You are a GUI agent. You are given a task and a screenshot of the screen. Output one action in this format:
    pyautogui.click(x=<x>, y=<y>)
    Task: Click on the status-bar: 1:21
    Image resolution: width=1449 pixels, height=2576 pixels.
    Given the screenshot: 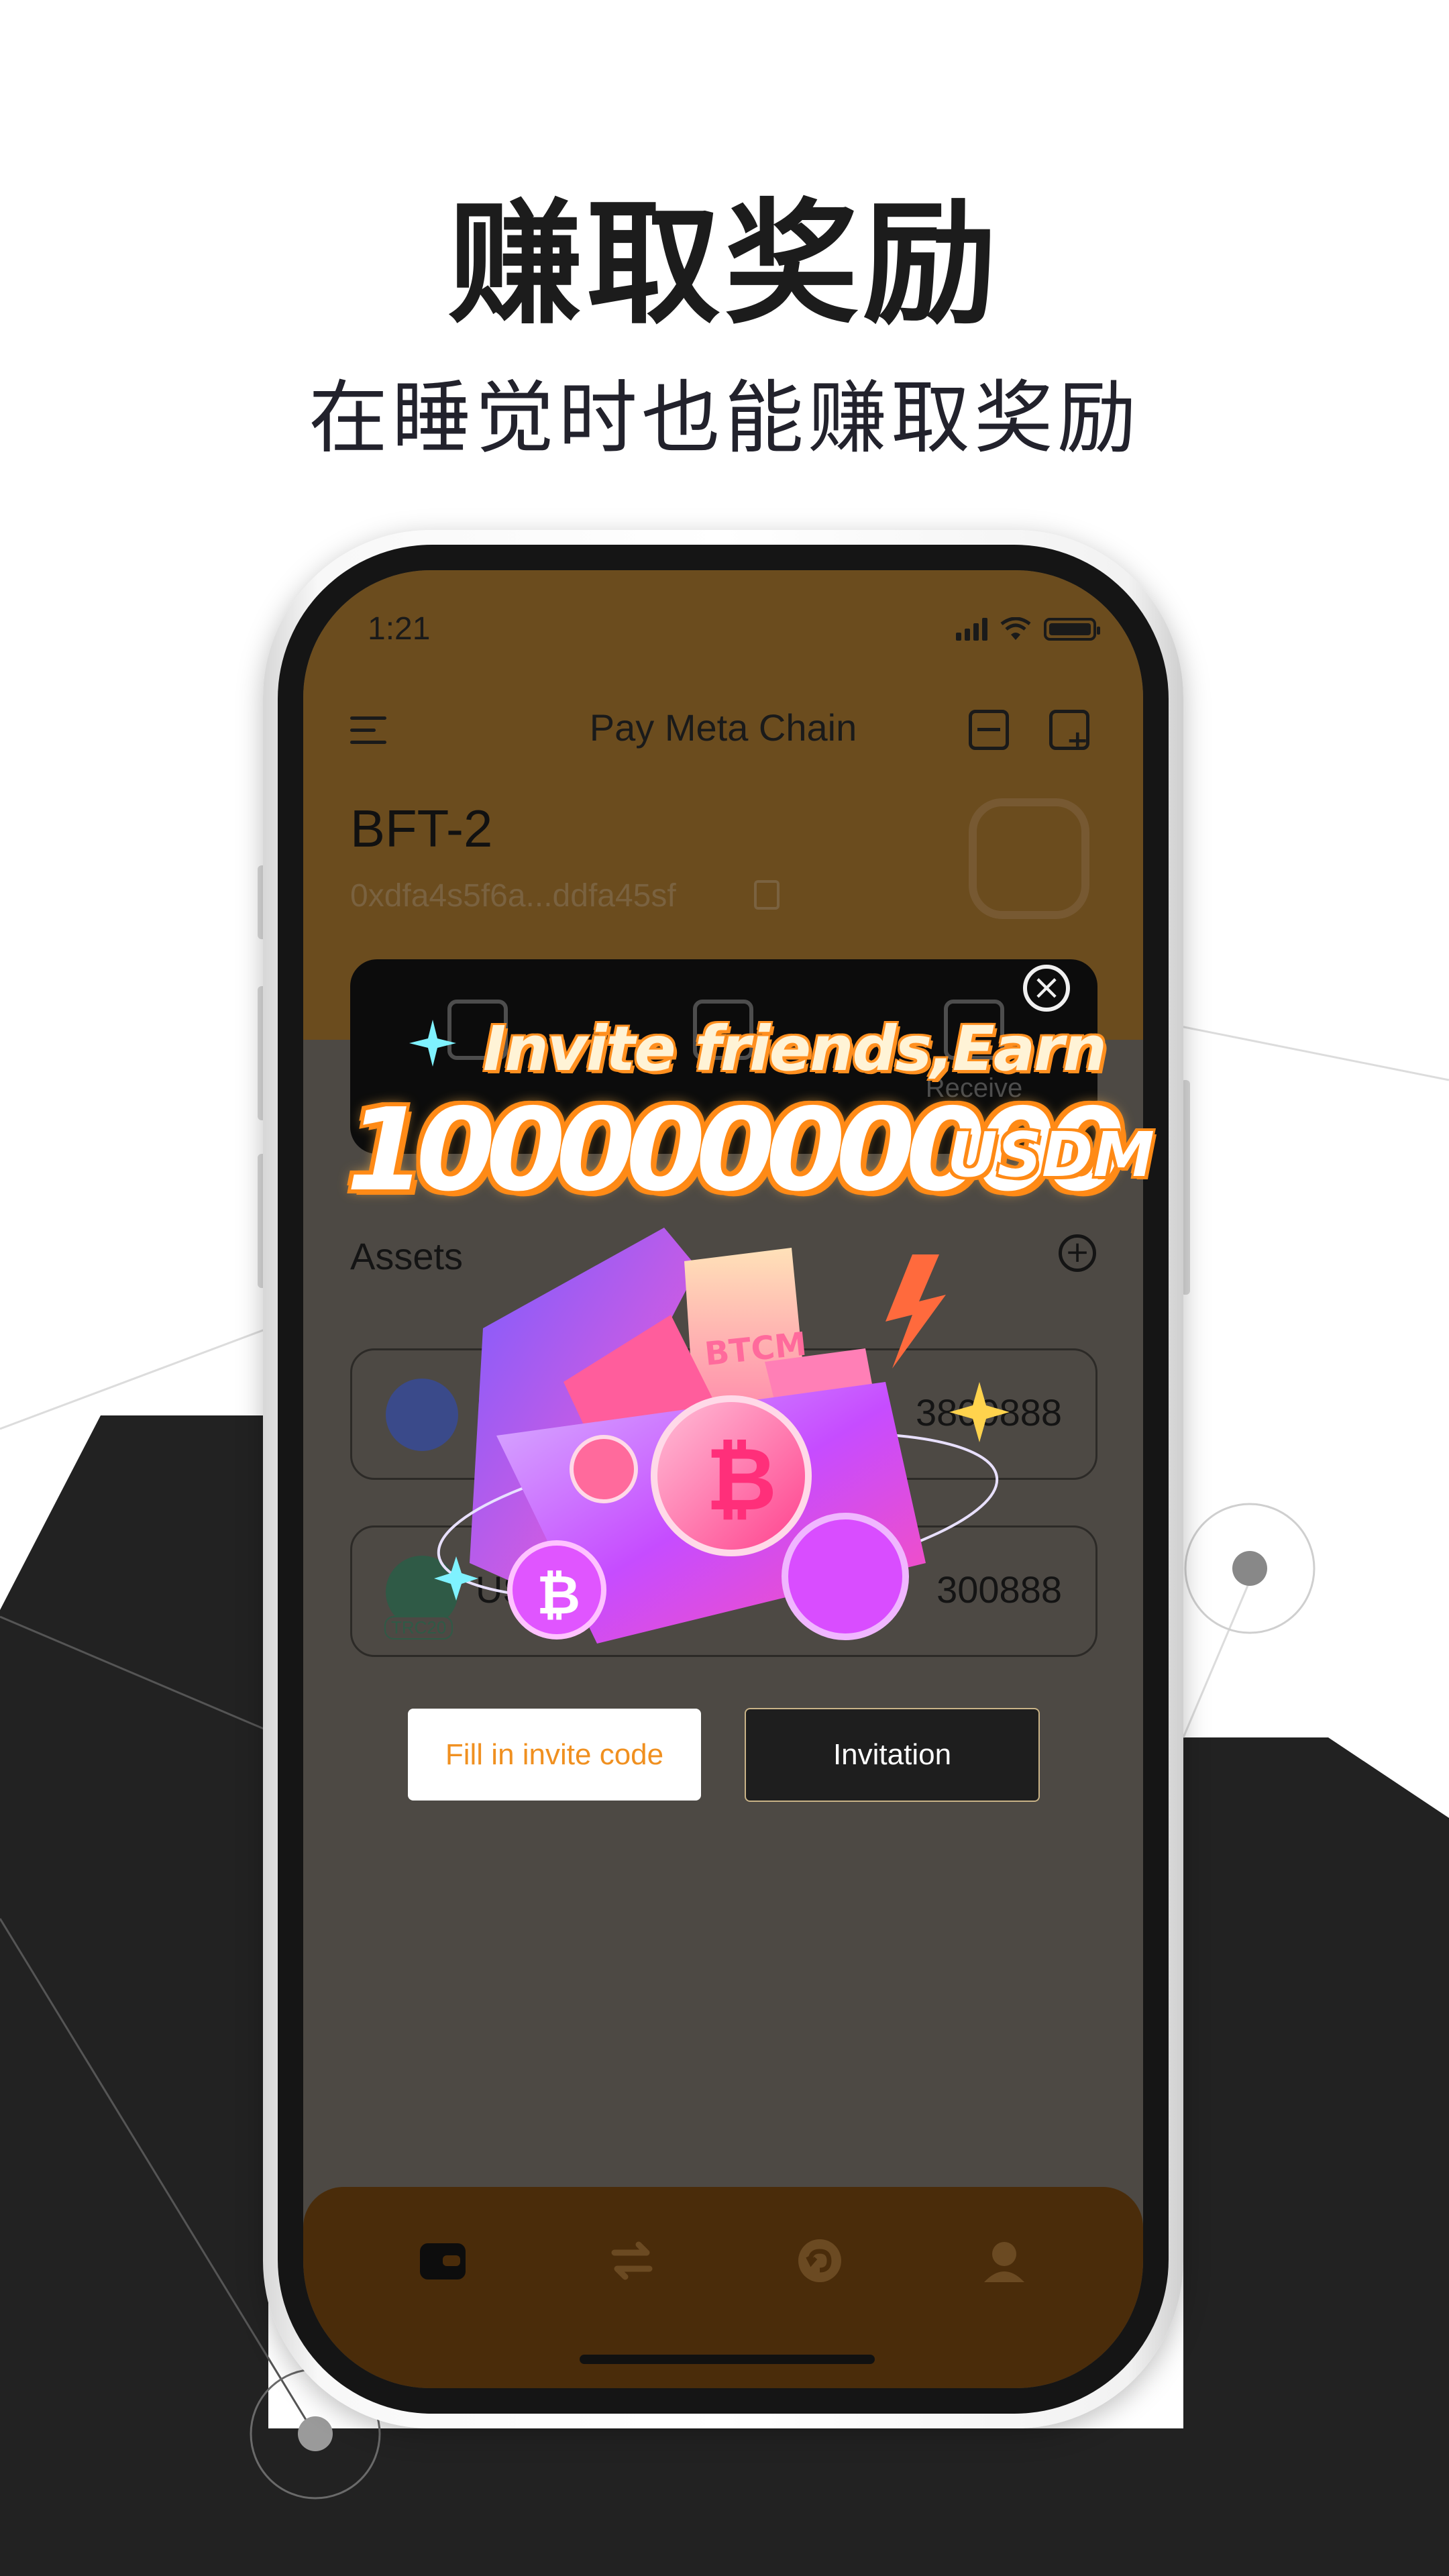 What is the action you would take?
    pyautogui.click(x=723, y=633)
    